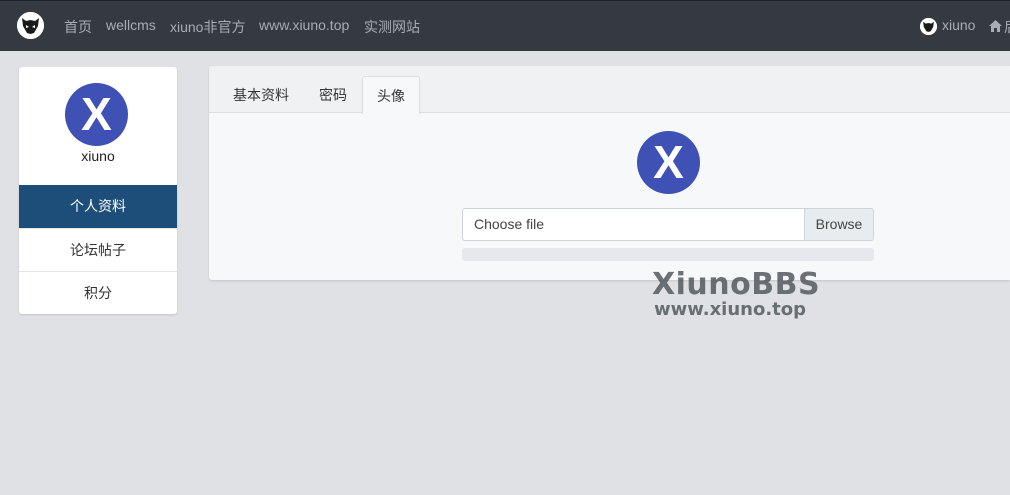  Describe the element at coordinates (261, 95) in the screenshot. I see `tab-basic-info: 基本资料` at that location.